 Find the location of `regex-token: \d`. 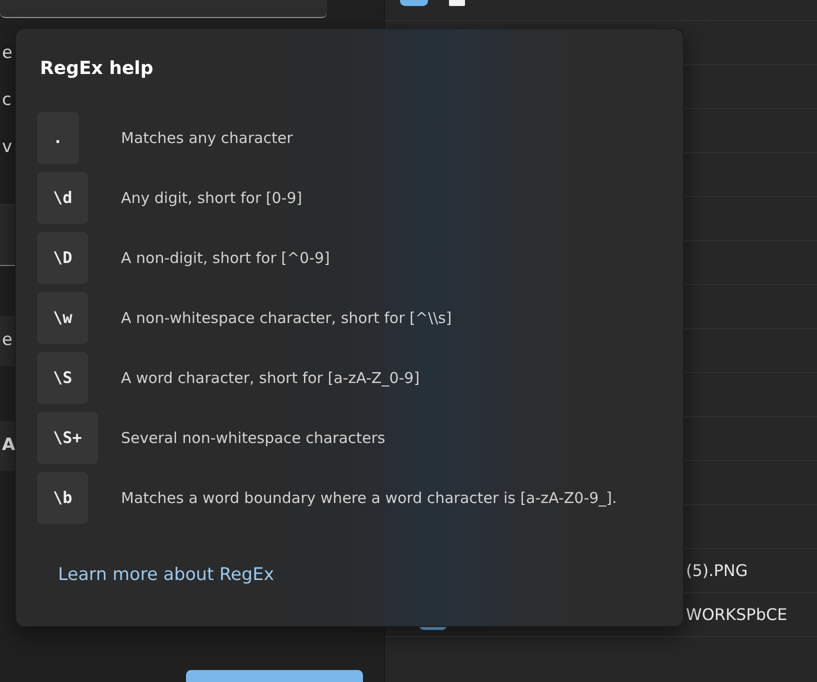

regex-token: \d is located at coordinates (62, 198).